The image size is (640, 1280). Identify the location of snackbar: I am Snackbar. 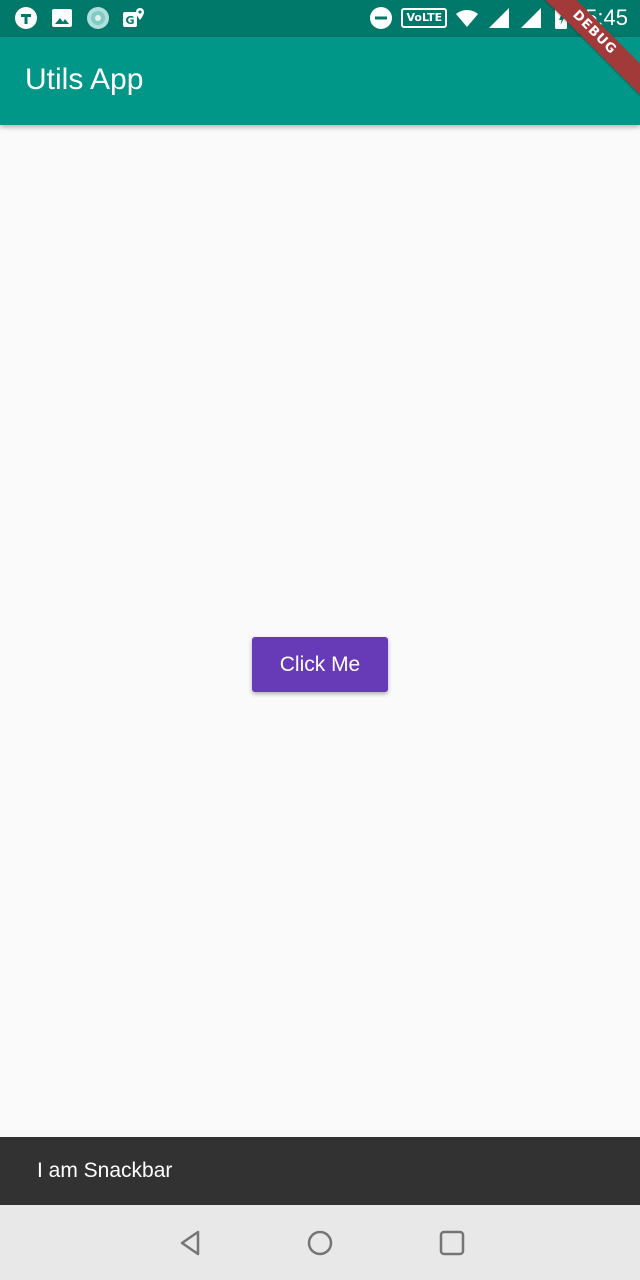
(320, 1171).